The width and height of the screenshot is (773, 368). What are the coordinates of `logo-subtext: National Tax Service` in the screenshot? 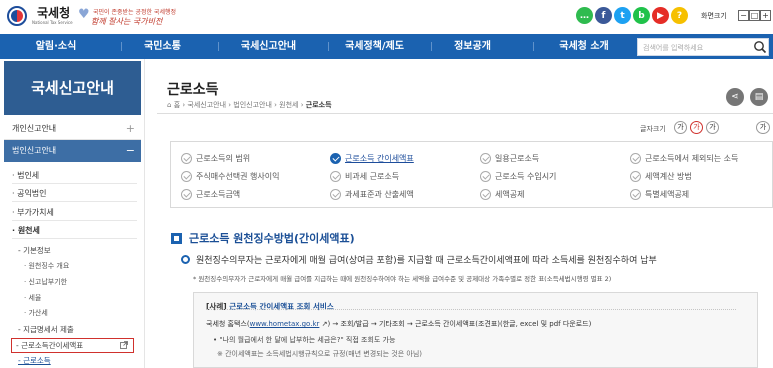 It's located at (52, 22).